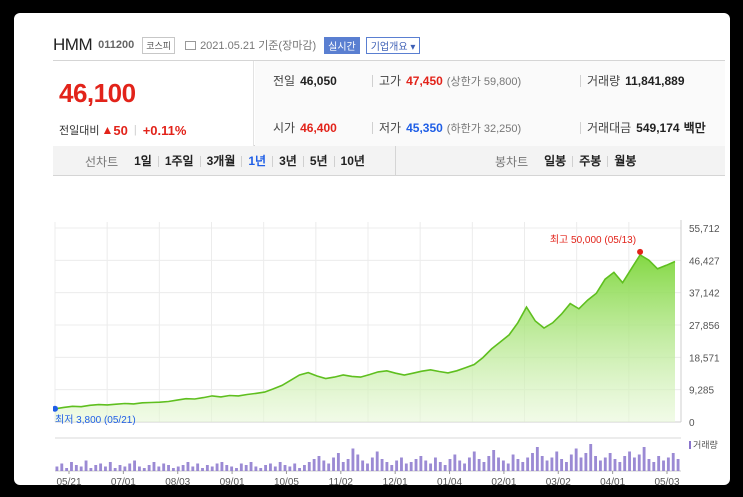  Describe the element at coordinates (153, 103) in the screenshot. I see `current-price-box: 46,100 전일대비 ▲ 50 | +0.11%` at that location.